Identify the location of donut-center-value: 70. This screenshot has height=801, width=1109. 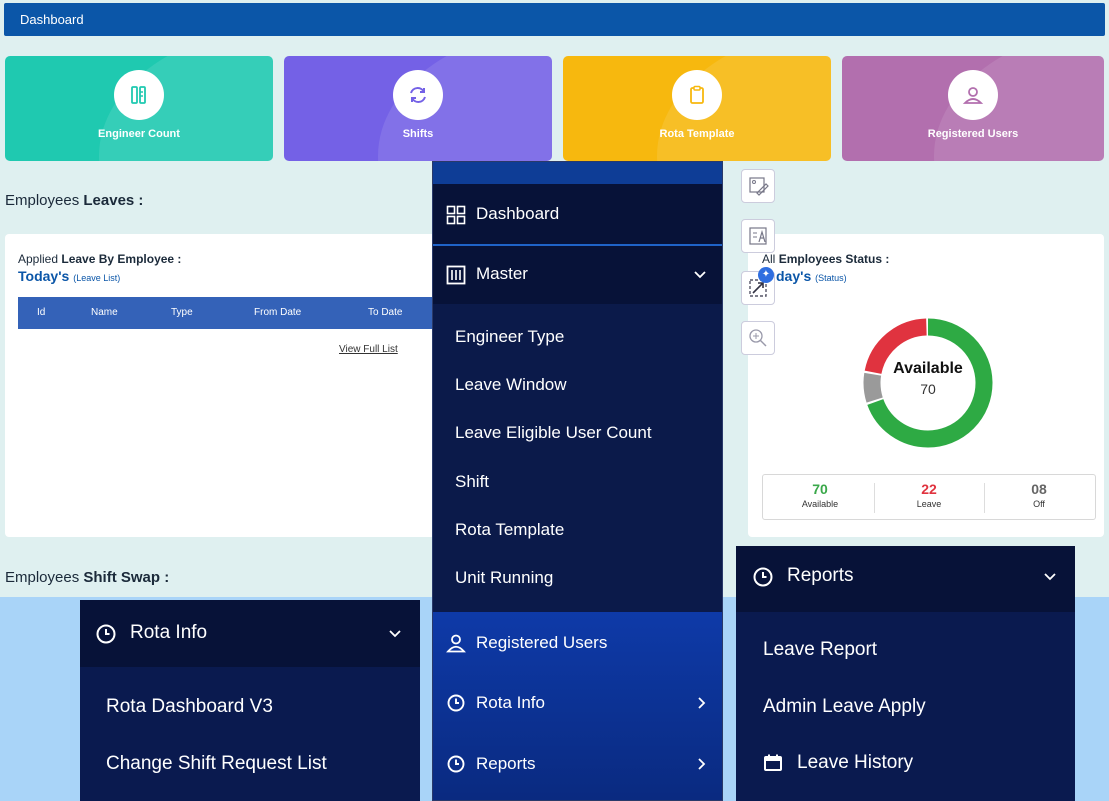
(928, 389).